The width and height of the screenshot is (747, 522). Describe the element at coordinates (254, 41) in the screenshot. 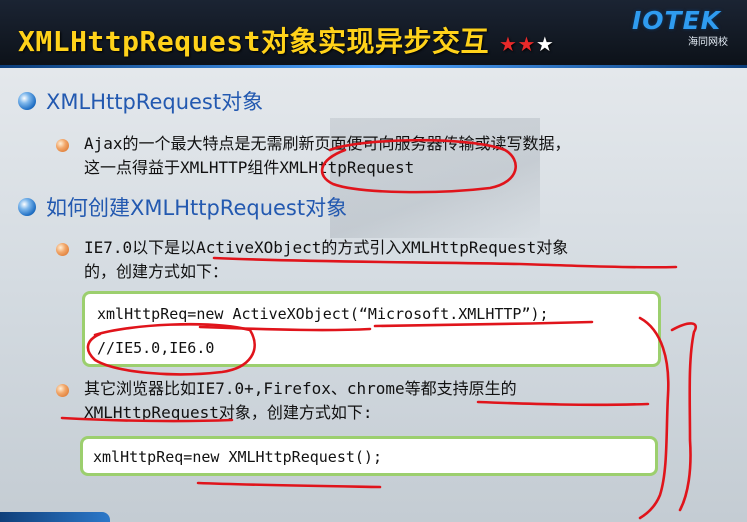

I see `title-text: XMLHttpRequest对象实现异步交互` at that location.